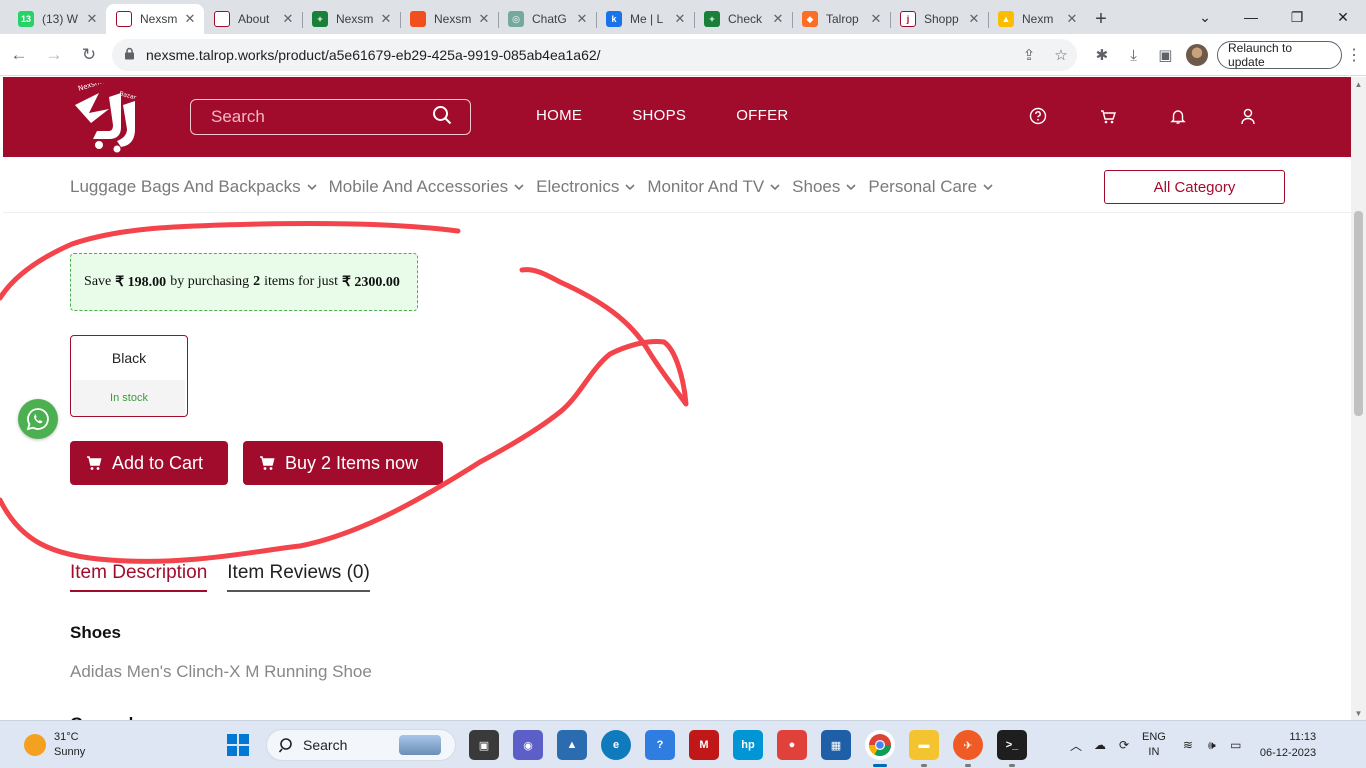 Image resolution: width=1366 pixels, height=768 pixels. Describe the element at coordinates (743, 19) in the screenshot. I see `browser-tab: + Check ✕` at that location.